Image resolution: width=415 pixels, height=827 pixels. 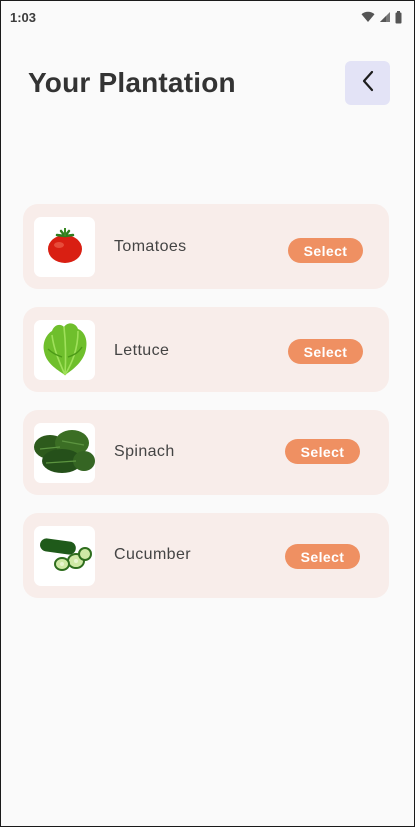 What do you see at coordinates (322, 556) in the screenshot?
I see `select-button-cucumber: Select` at bounding box center [322, 556].